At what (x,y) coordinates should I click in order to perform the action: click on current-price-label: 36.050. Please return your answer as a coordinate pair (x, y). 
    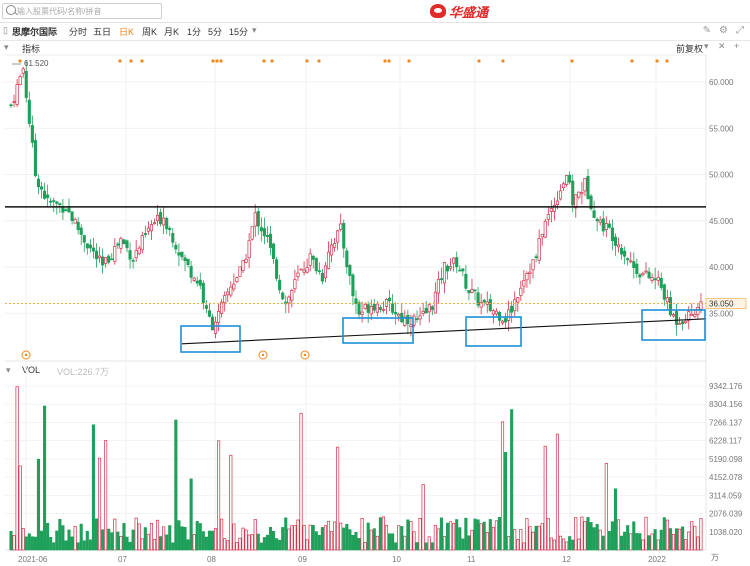
    Looking at the image, I should click on (721, 304).